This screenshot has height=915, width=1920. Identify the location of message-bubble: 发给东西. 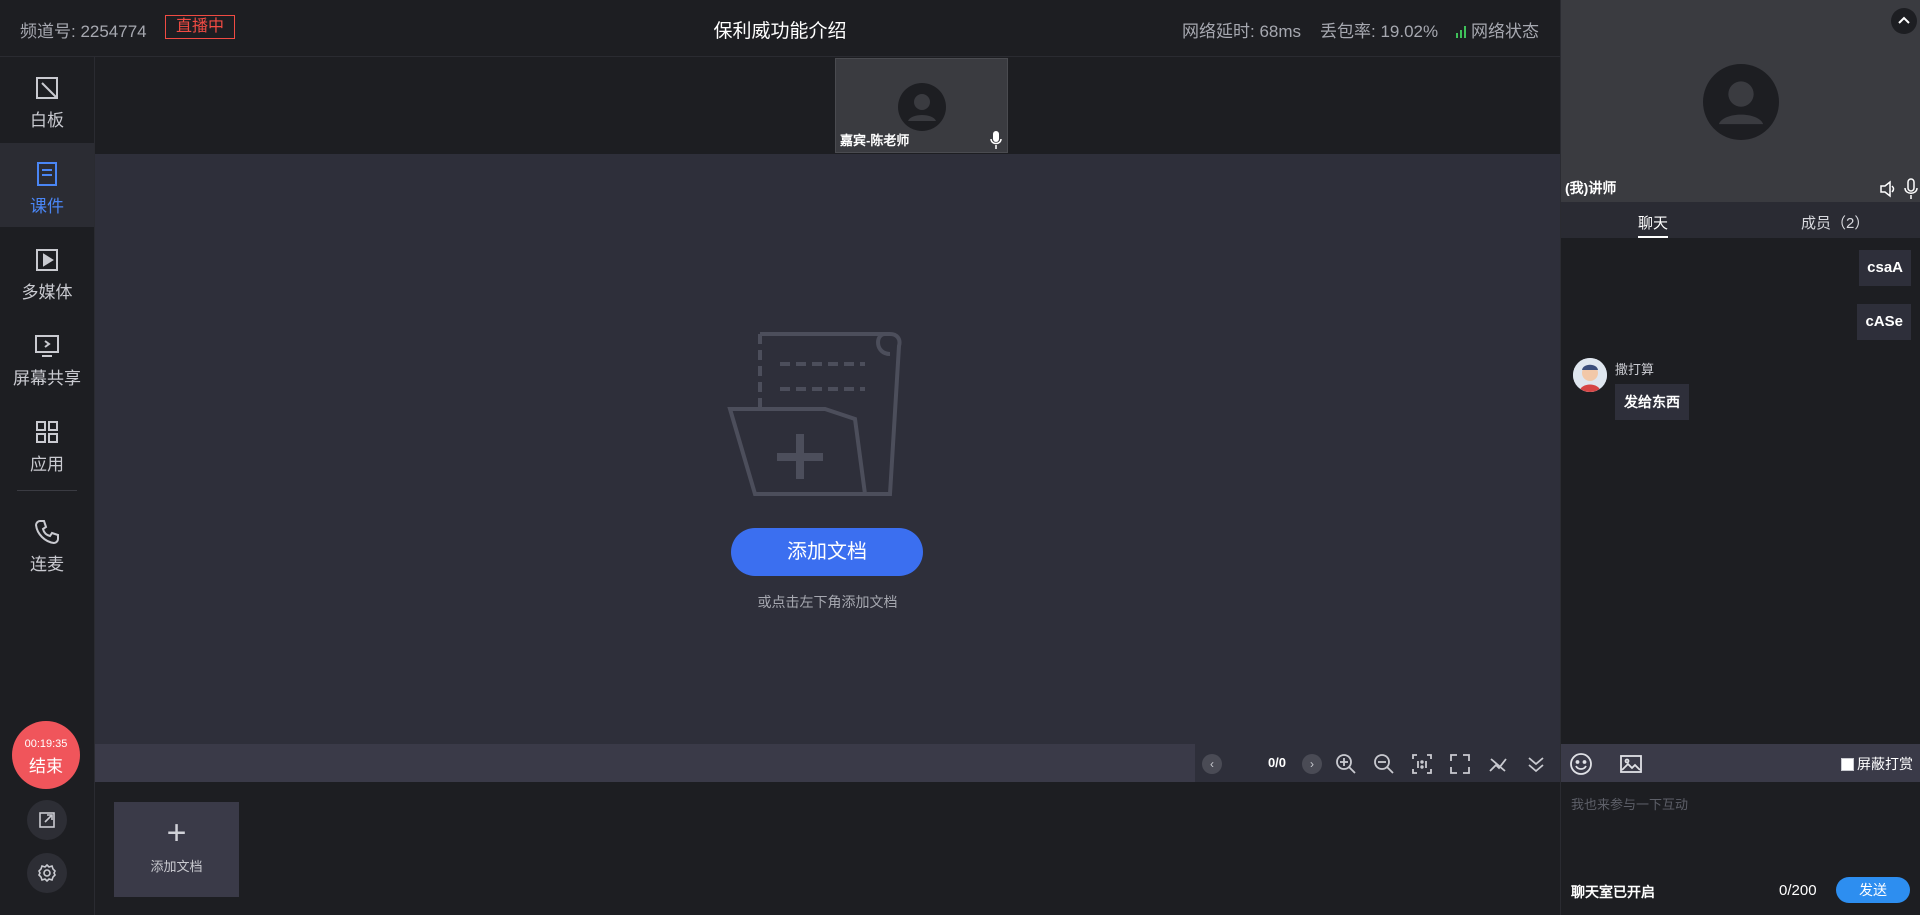
(1652, 402).